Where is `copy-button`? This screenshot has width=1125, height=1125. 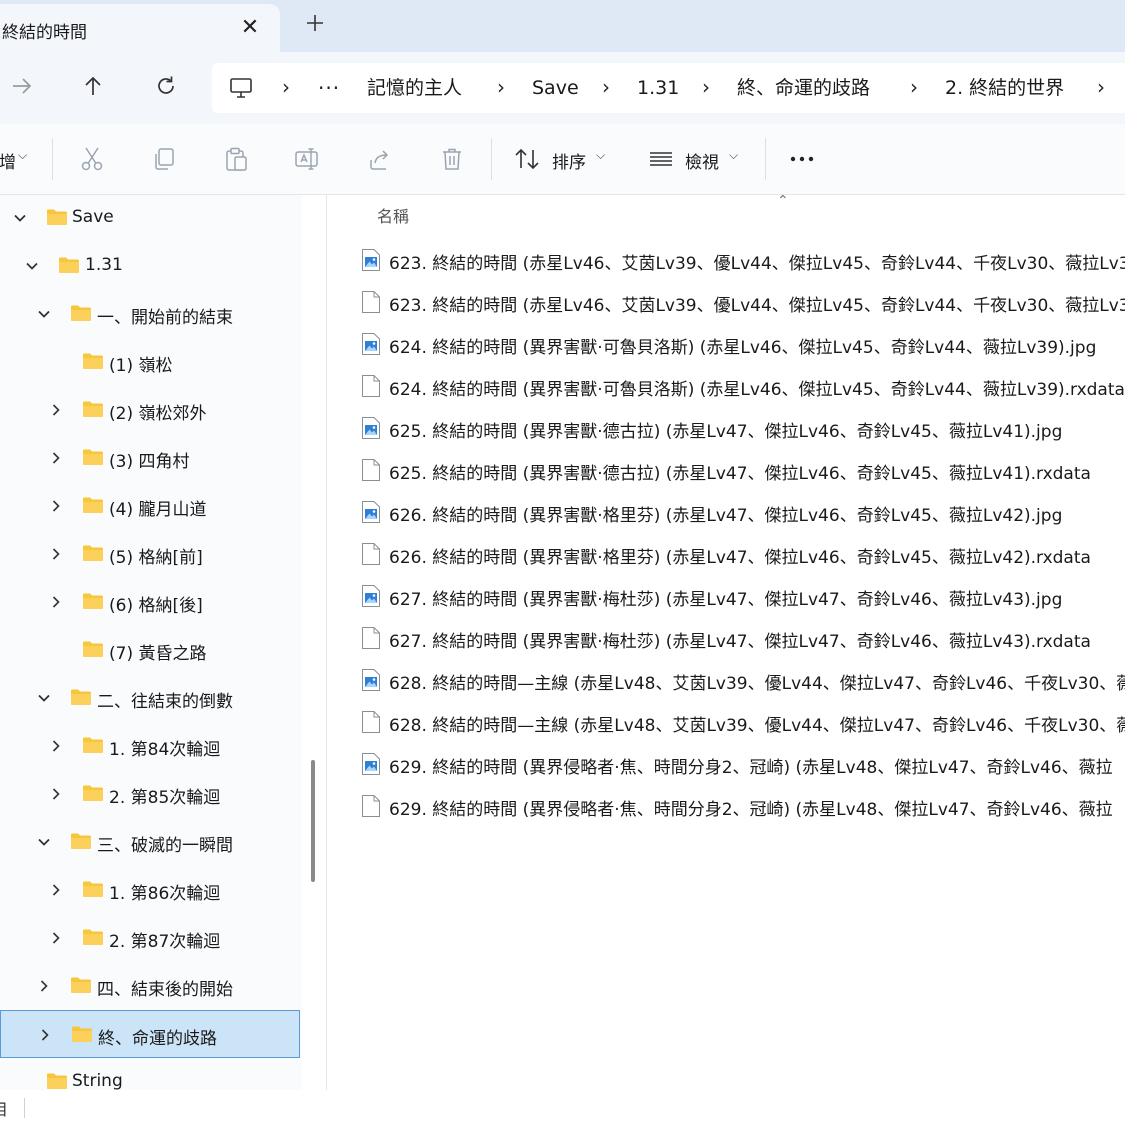
copy-button is located at coordinates (164, 159).